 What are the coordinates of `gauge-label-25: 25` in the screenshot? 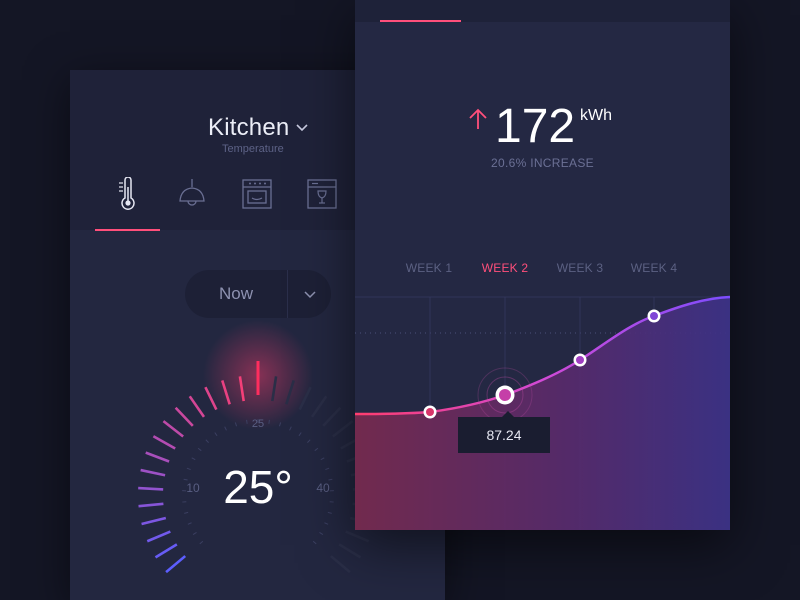 It's located at (258, 424).